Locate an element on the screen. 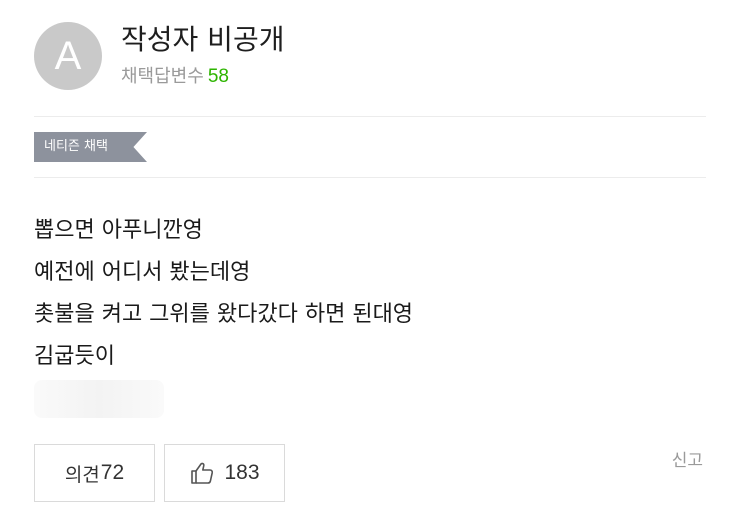 The width and height of the screenshot is (745, 517). thumbs-up-icon is located at coordinates (202, 473).